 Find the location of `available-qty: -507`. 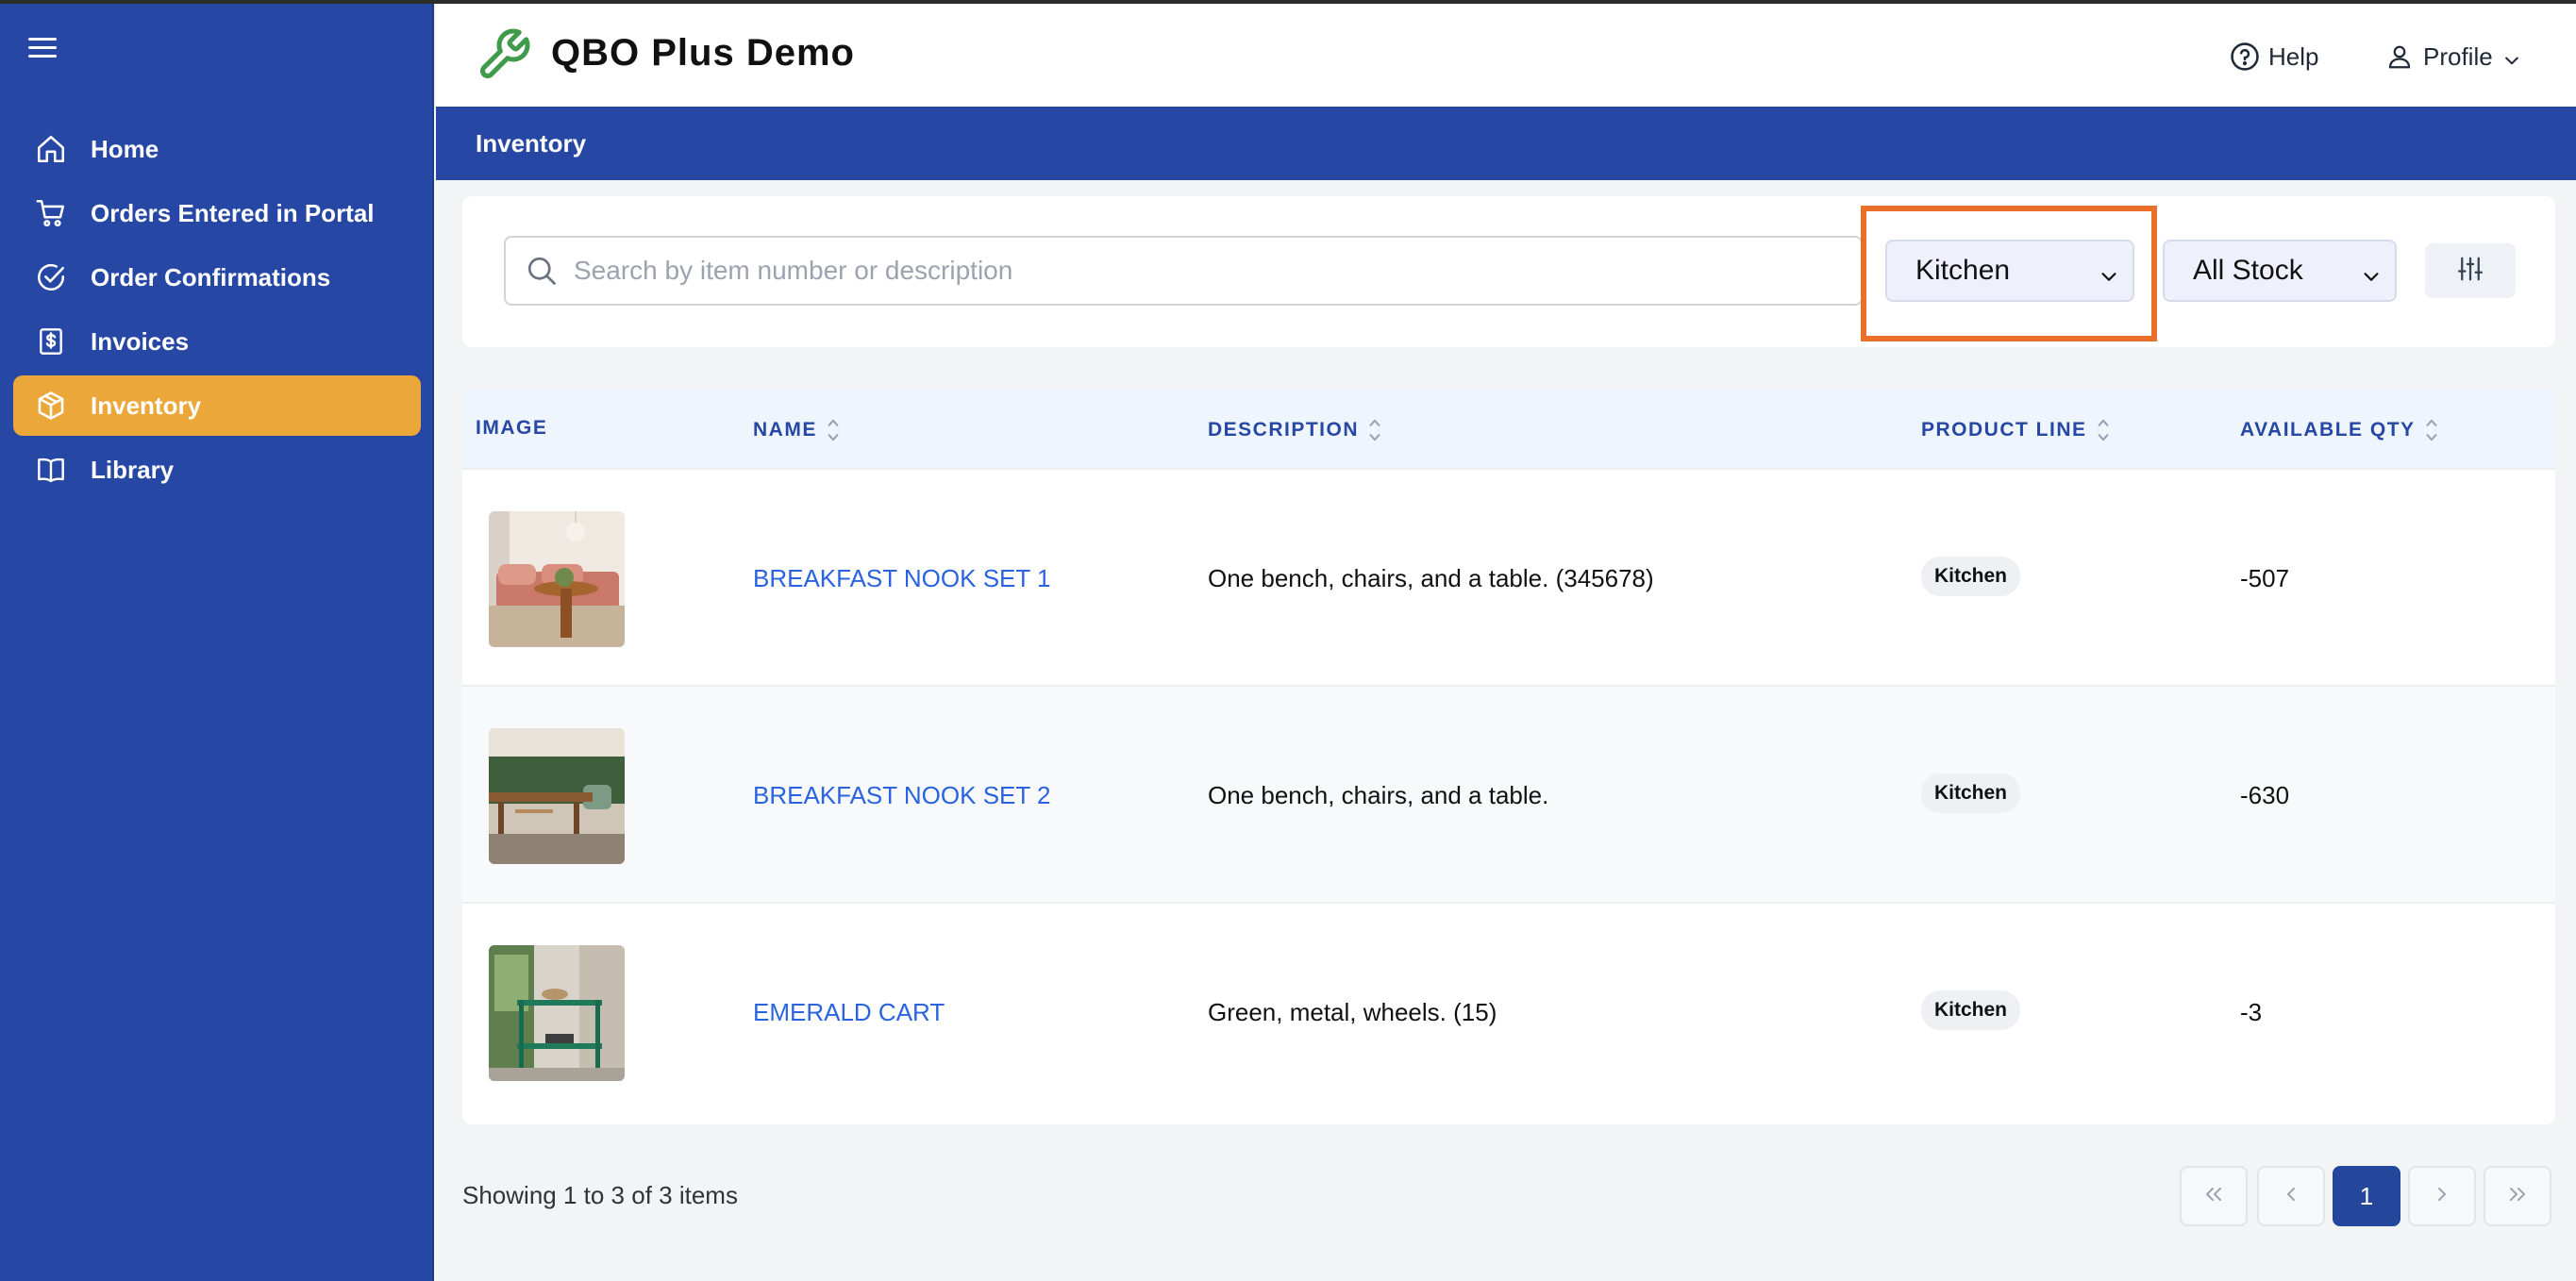

available-qty: -507 is located at coordinates (2265, 578).